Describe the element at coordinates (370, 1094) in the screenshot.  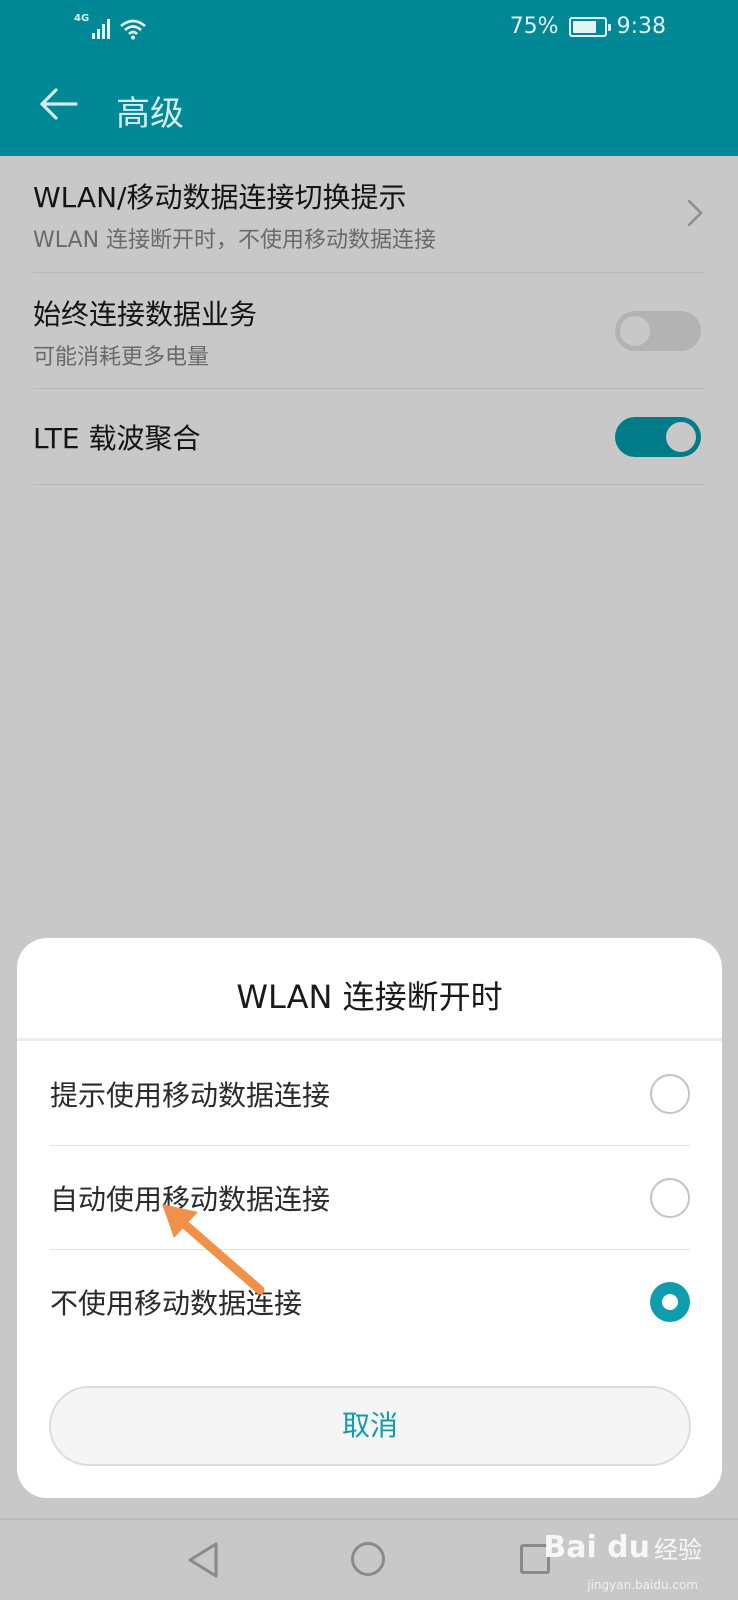
I see `option-prompt-mobile-data: 提示使用移动数据连接` at that location.